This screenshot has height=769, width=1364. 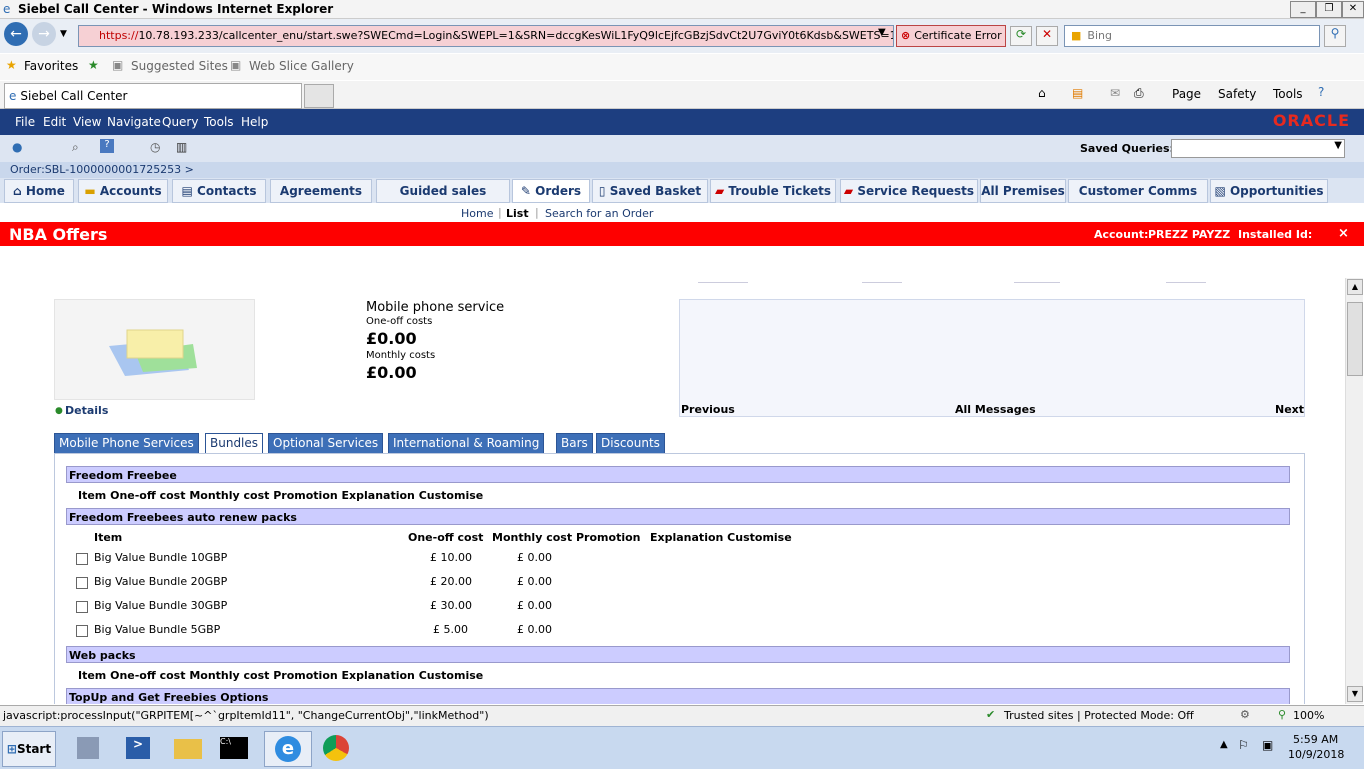 I want to click on carousel-indicator, so click(x=723, y=280).